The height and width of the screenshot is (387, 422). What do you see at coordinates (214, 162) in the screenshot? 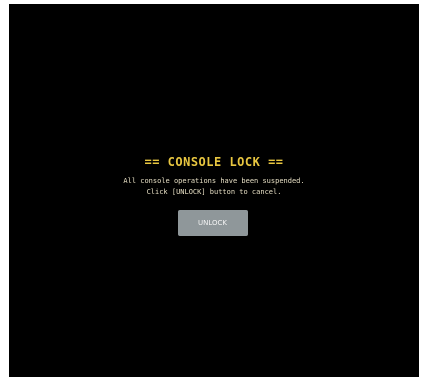
I see `lock-title: == CONSOLE LOCK ==` at bounding box center [214, 162].